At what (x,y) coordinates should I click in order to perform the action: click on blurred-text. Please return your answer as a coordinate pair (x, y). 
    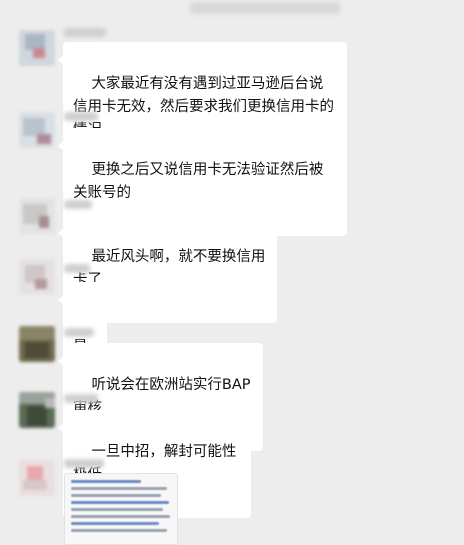
    Looking at the image, I should click on (265, 8).